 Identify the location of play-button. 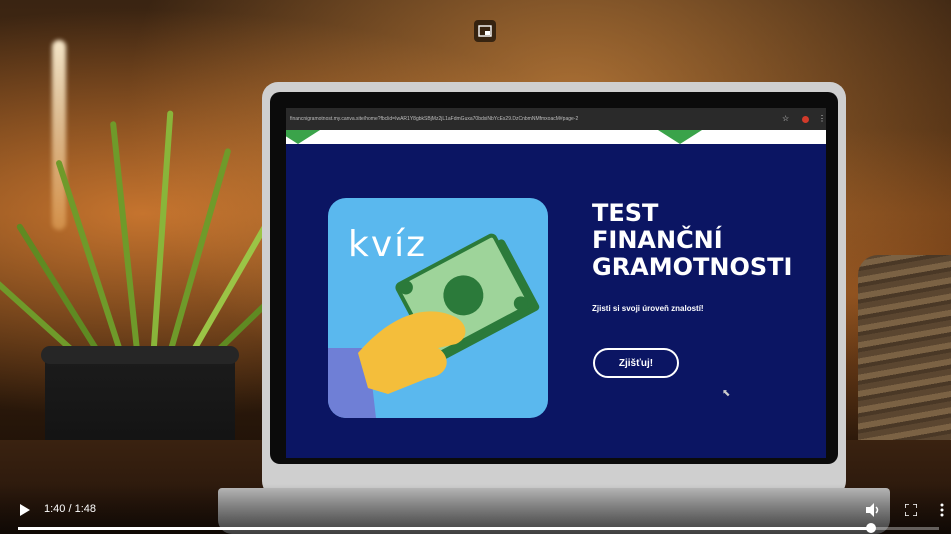
(25, 510).